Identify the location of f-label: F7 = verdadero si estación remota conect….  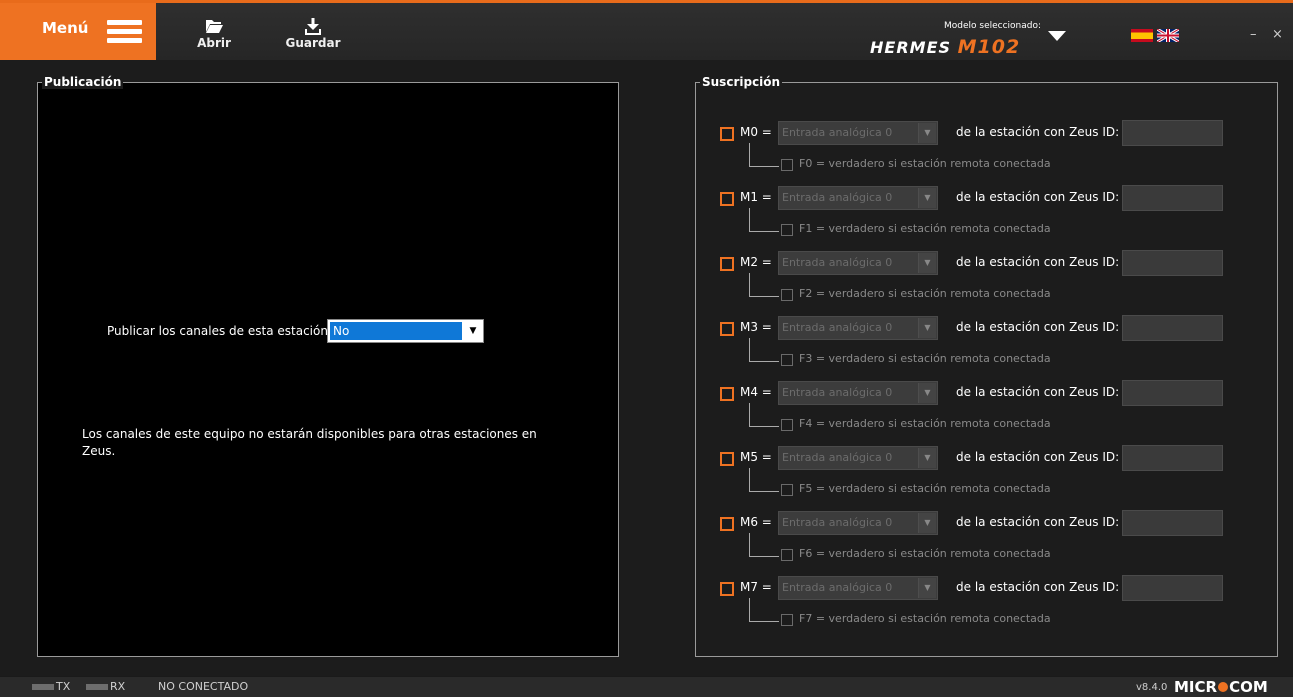
(925, 618).